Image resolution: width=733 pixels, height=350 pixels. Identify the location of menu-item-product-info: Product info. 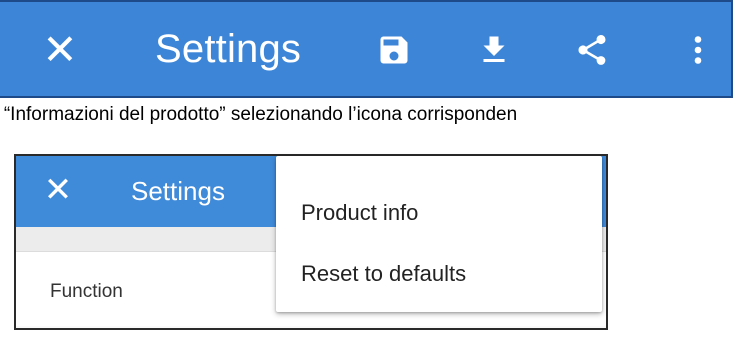
(359, 213).